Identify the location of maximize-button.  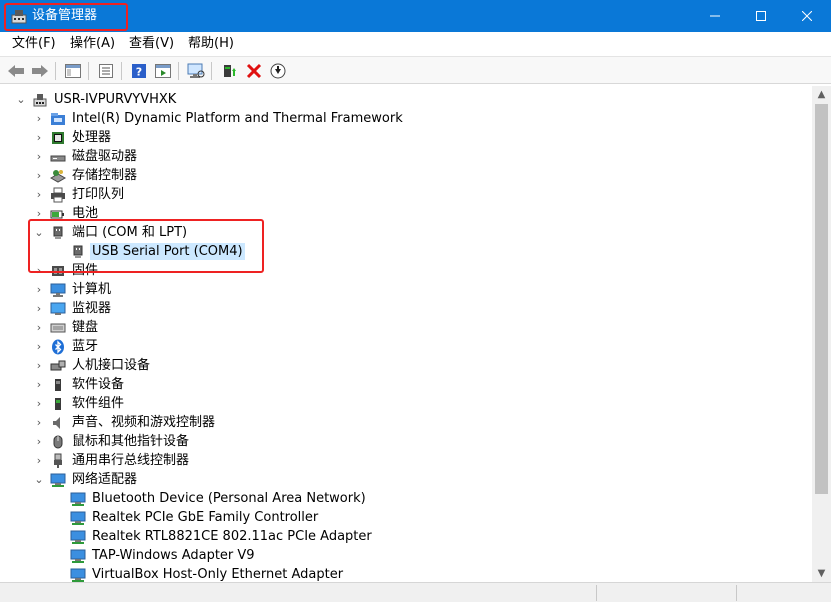
(761, 16).